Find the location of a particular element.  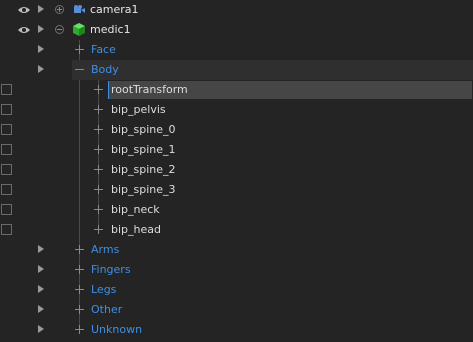

group-label: Body is located at coordinates (105, 69).